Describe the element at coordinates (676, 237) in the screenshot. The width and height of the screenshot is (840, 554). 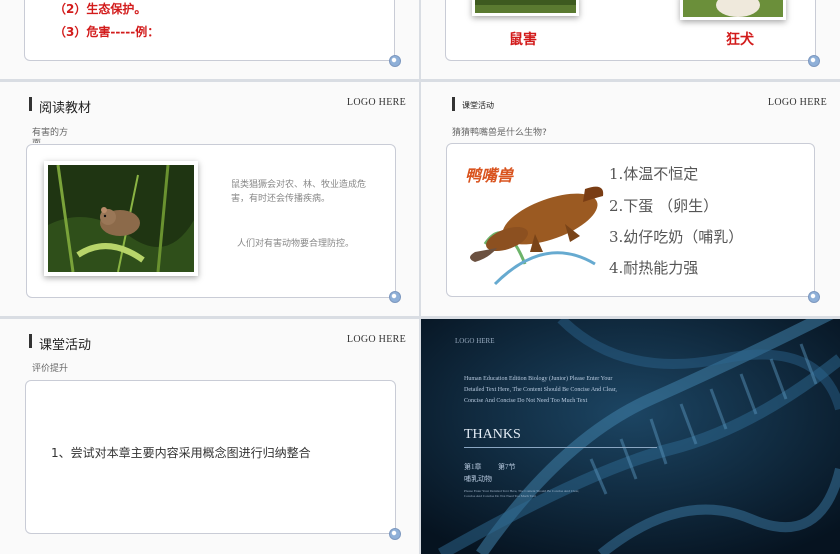
I see `fact-item: 3.幼仔吃奶（哺乳）` at that location.